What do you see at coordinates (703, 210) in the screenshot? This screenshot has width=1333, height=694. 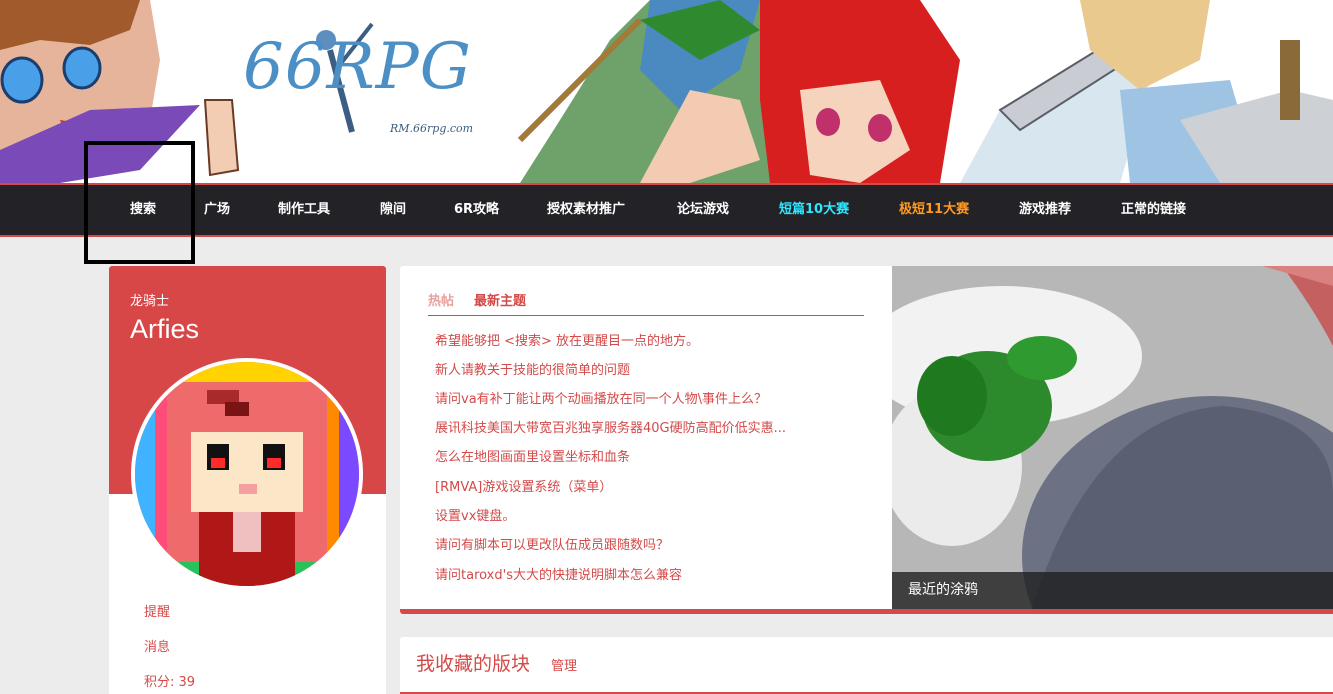 I see `nav-item-forum-games: 论坛游戏` at bounding box center [703, 210].